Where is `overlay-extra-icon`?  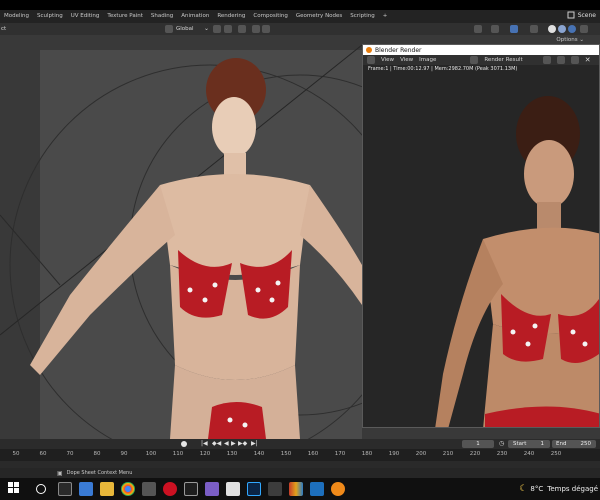
overlay-extra-icon is located at coordinates (266, 29).